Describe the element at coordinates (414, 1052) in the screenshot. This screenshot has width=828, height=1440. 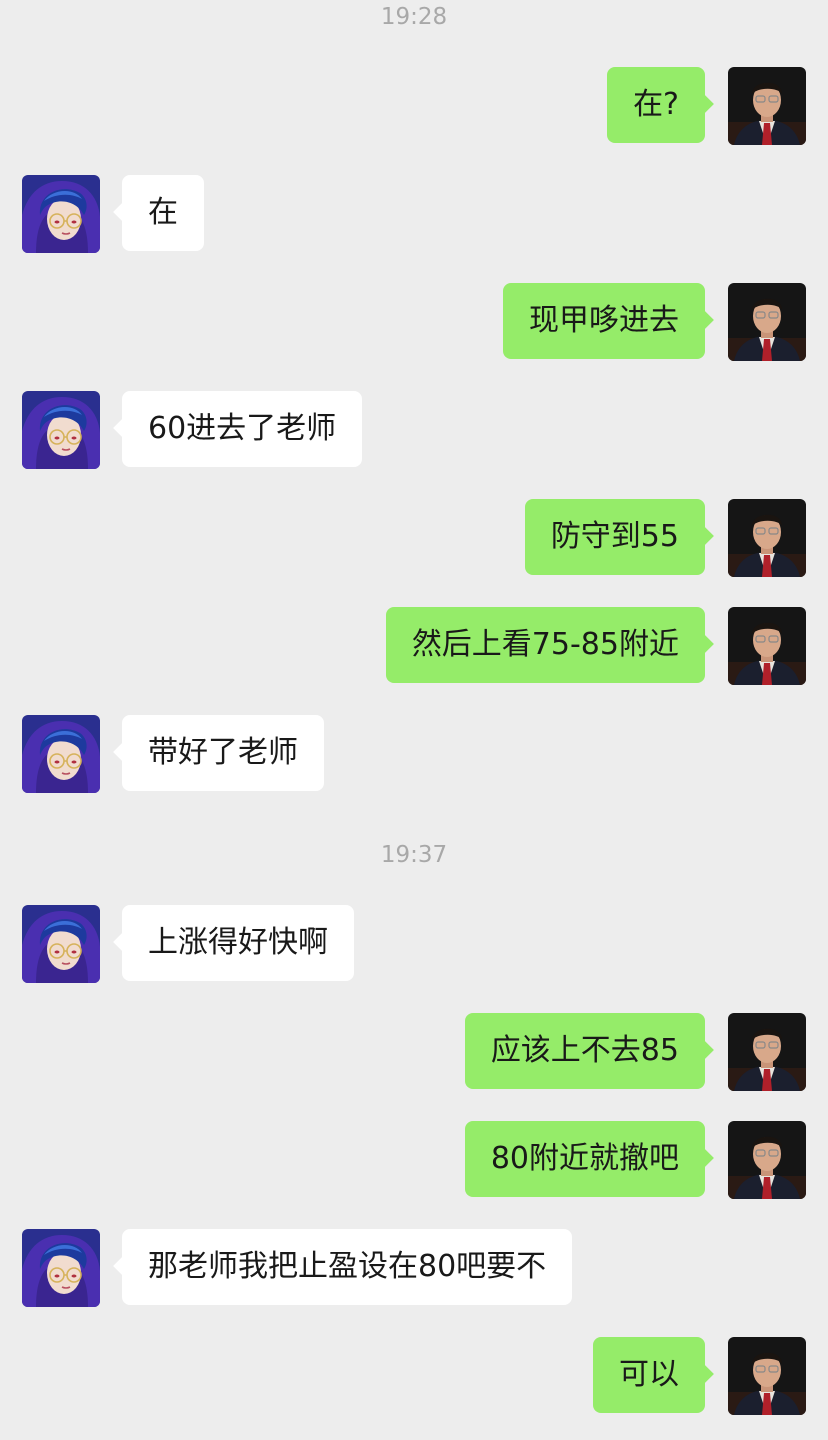
I see `message-row-outgoing: 应该上不去85` at that location.